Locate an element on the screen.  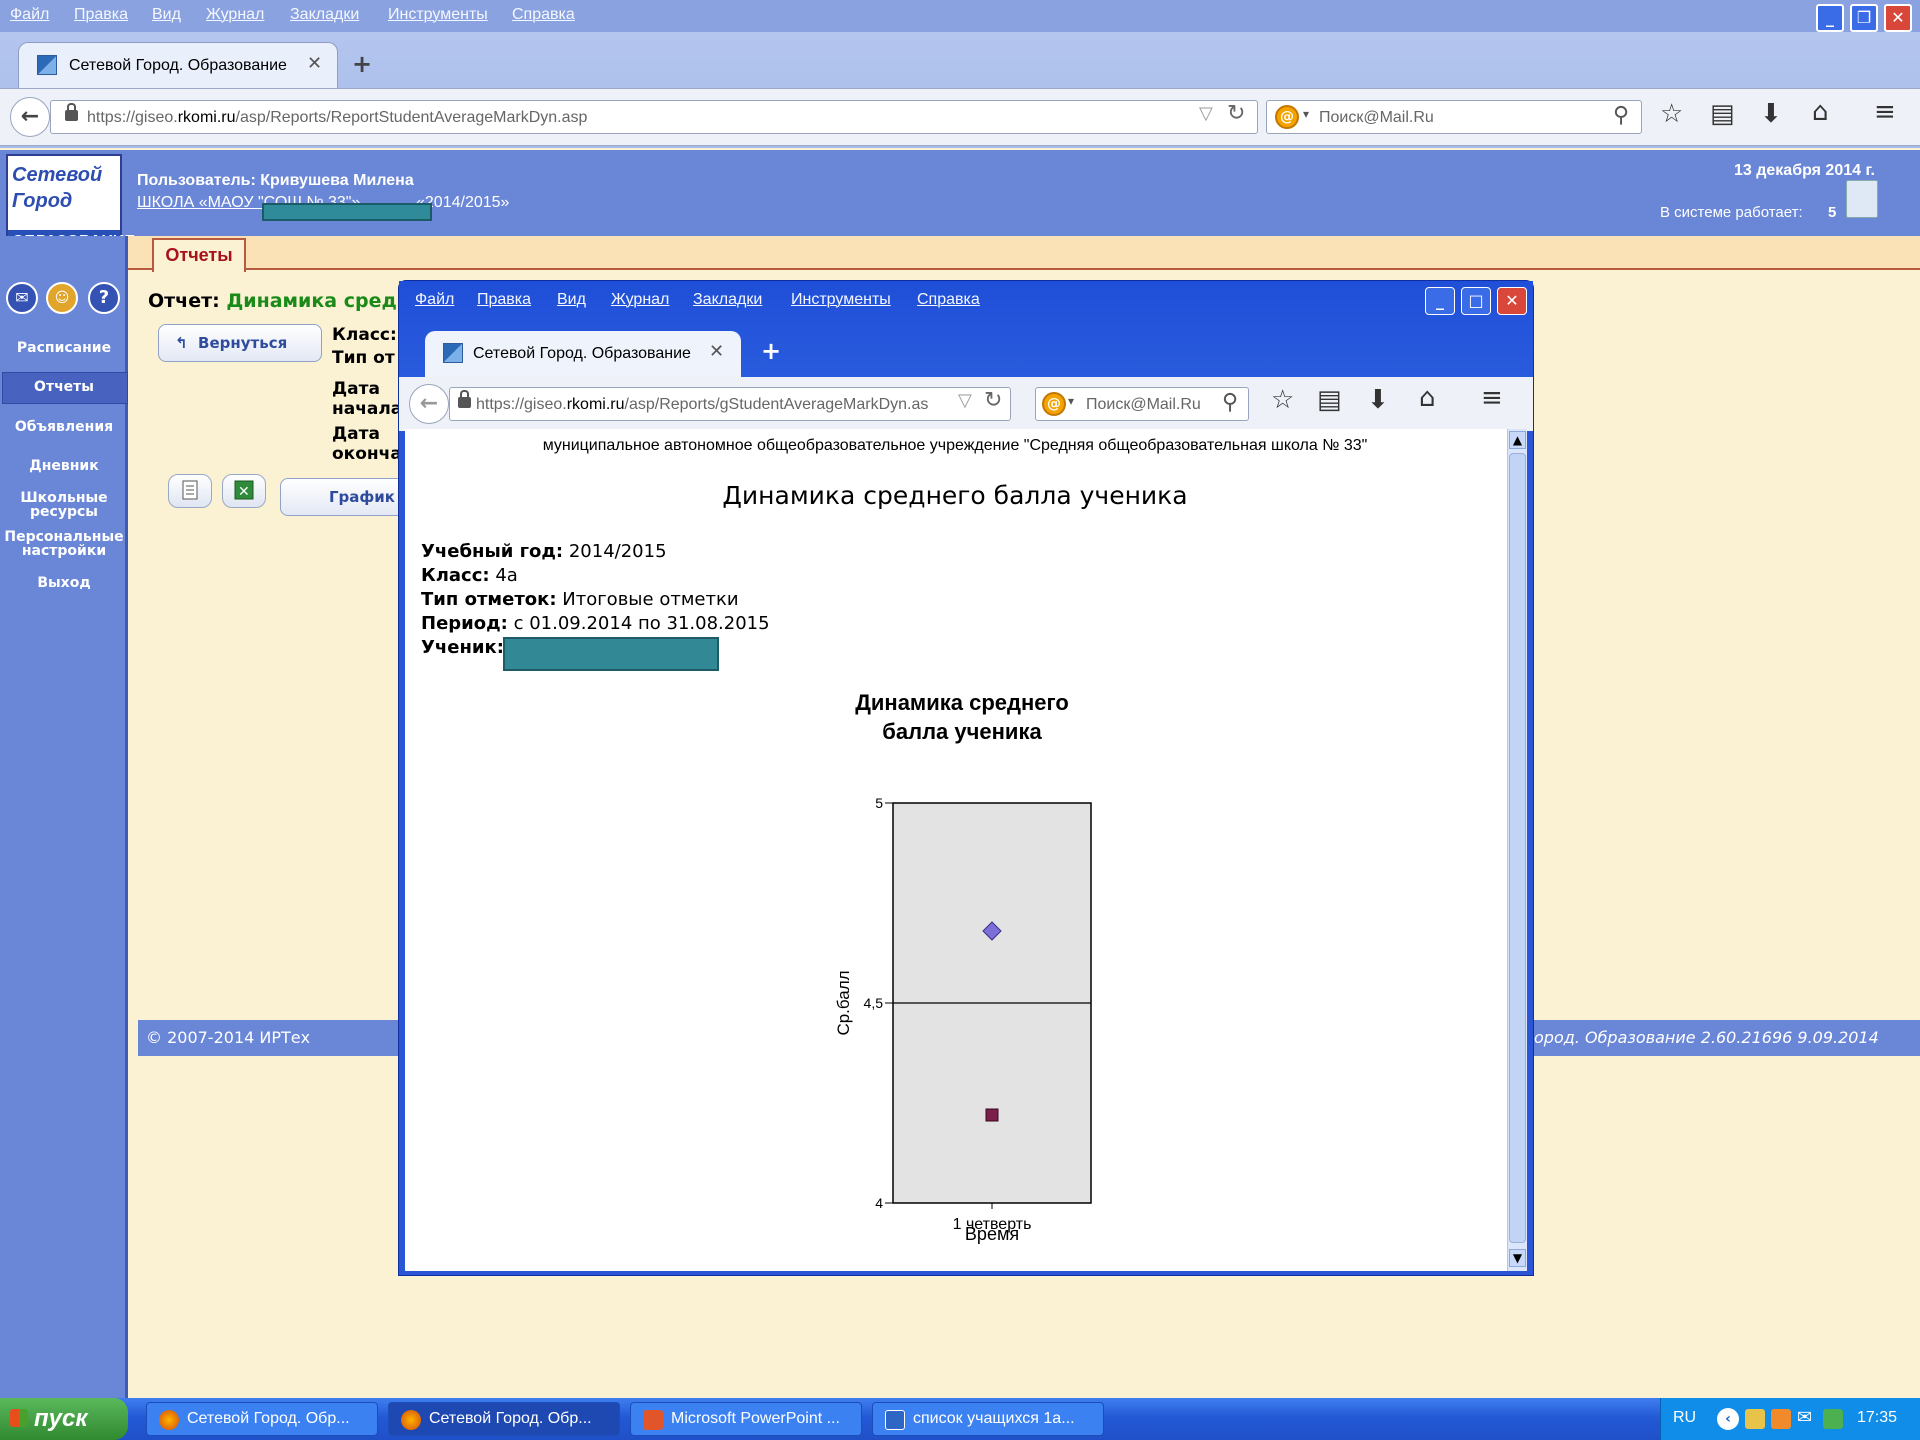
menu-bookmarks: Закладки is located at coordinates (324, 15).